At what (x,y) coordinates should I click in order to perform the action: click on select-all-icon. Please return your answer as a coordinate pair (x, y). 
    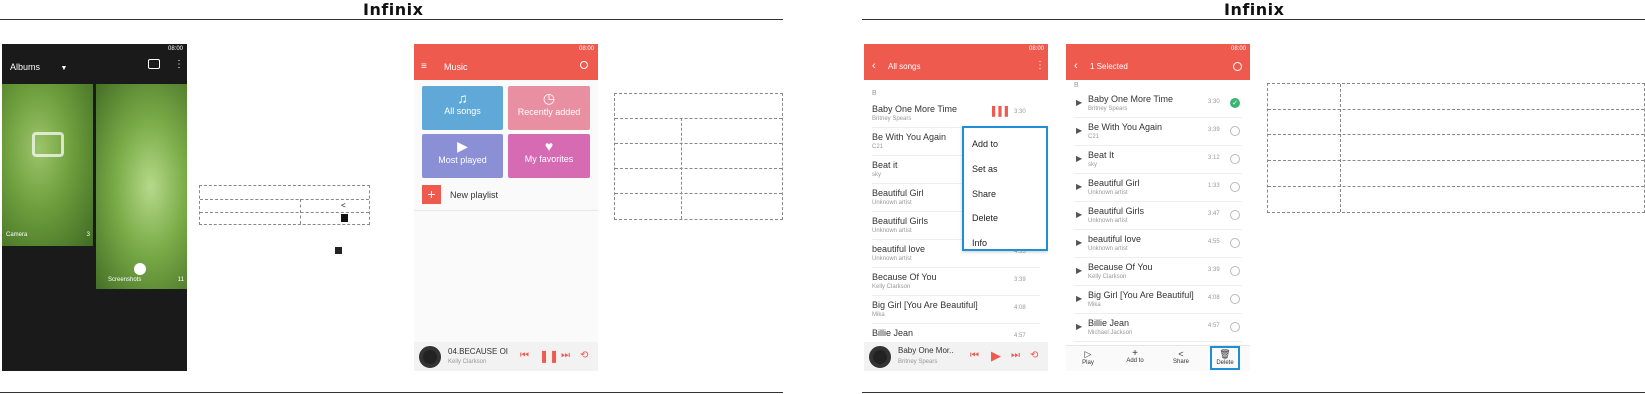
    Looking at the image, I should click on (1237, 66).